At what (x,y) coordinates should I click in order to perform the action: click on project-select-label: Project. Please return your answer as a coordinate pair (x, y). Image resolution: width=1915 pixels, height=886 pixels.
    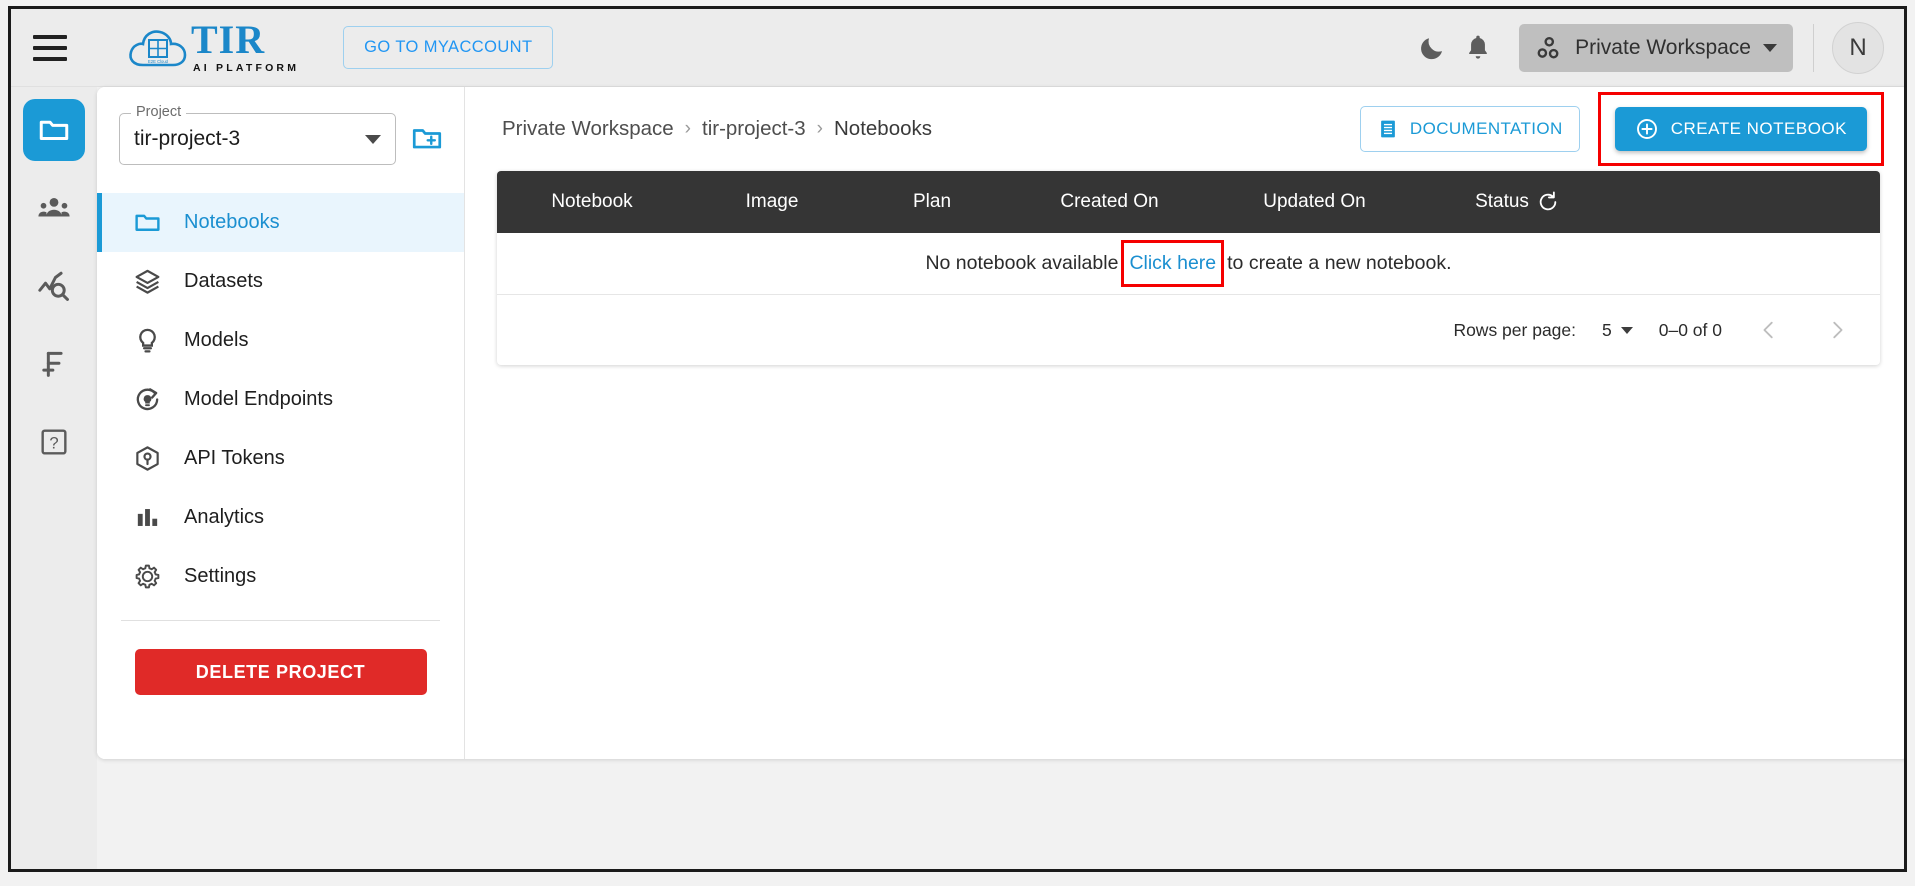
    Looking at the image, I should click on (159, 112).